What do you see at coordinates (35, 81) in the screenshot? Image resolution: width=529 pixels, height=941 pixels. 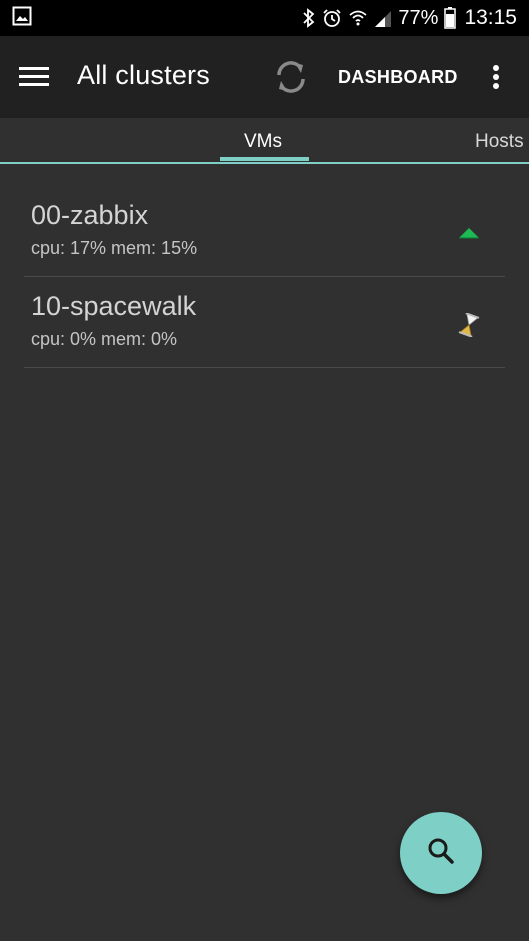 I see `menu-icon` at bounding box center [35, 81].